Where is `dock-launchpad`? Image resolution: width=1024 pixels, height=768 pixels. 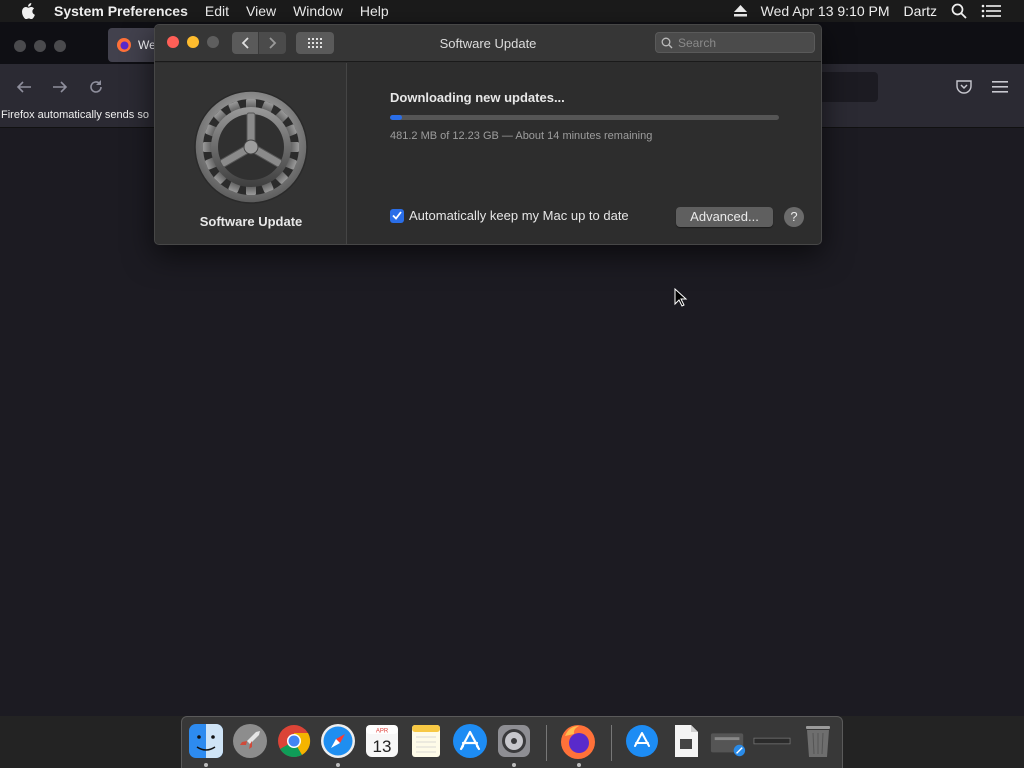
dock-launchpad is located at coordinates (250, 741).